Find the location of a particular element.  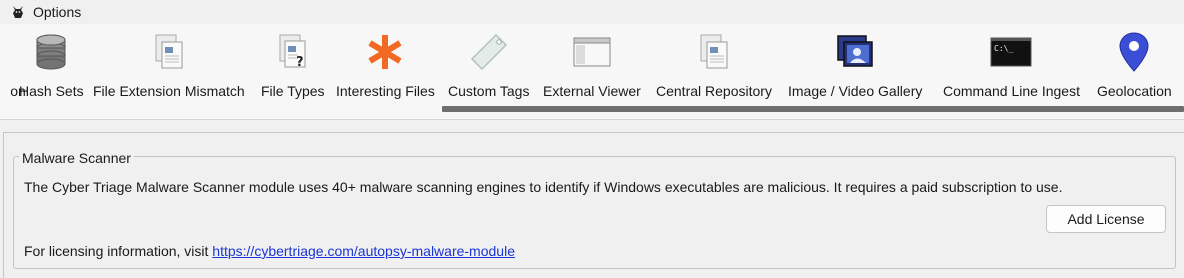

picture-gallery-icon is located at coordinates (855, 52).